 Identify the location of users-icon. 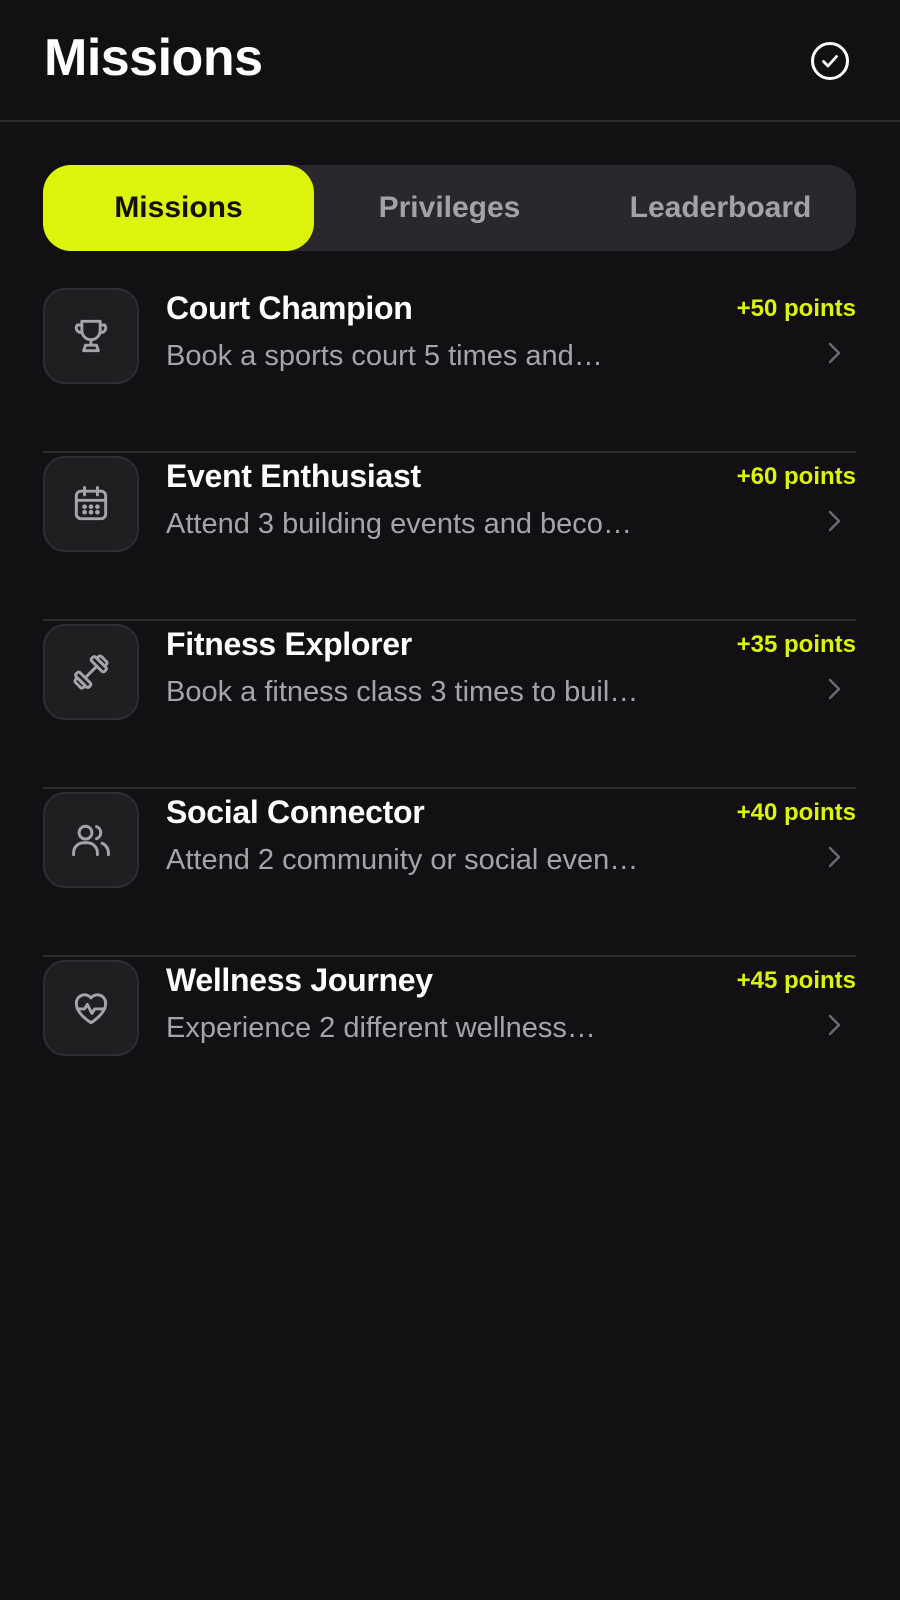
(91, 840).